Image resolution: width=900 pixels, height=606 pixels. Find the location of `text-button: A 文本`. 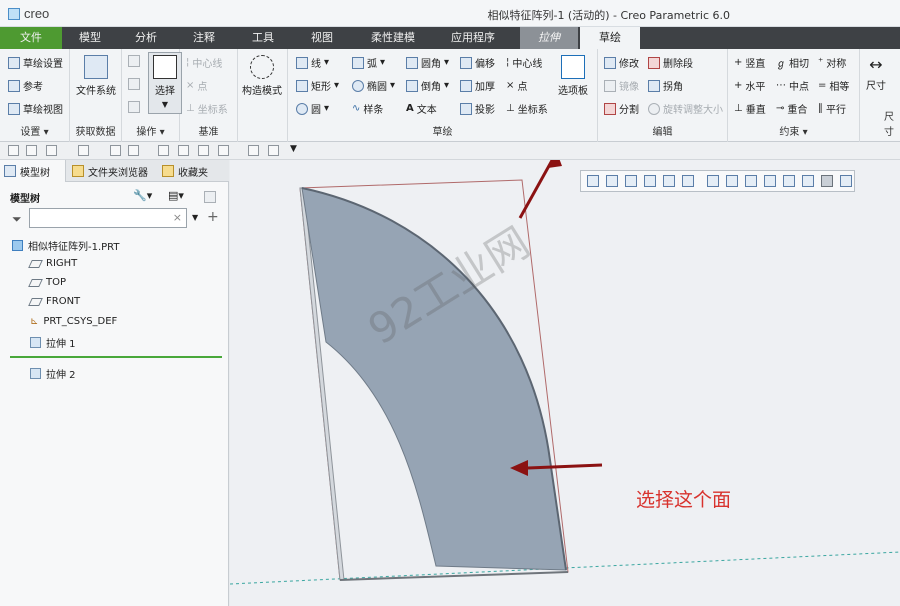

text-button: A 文本 is located at coordinates (421, 108).